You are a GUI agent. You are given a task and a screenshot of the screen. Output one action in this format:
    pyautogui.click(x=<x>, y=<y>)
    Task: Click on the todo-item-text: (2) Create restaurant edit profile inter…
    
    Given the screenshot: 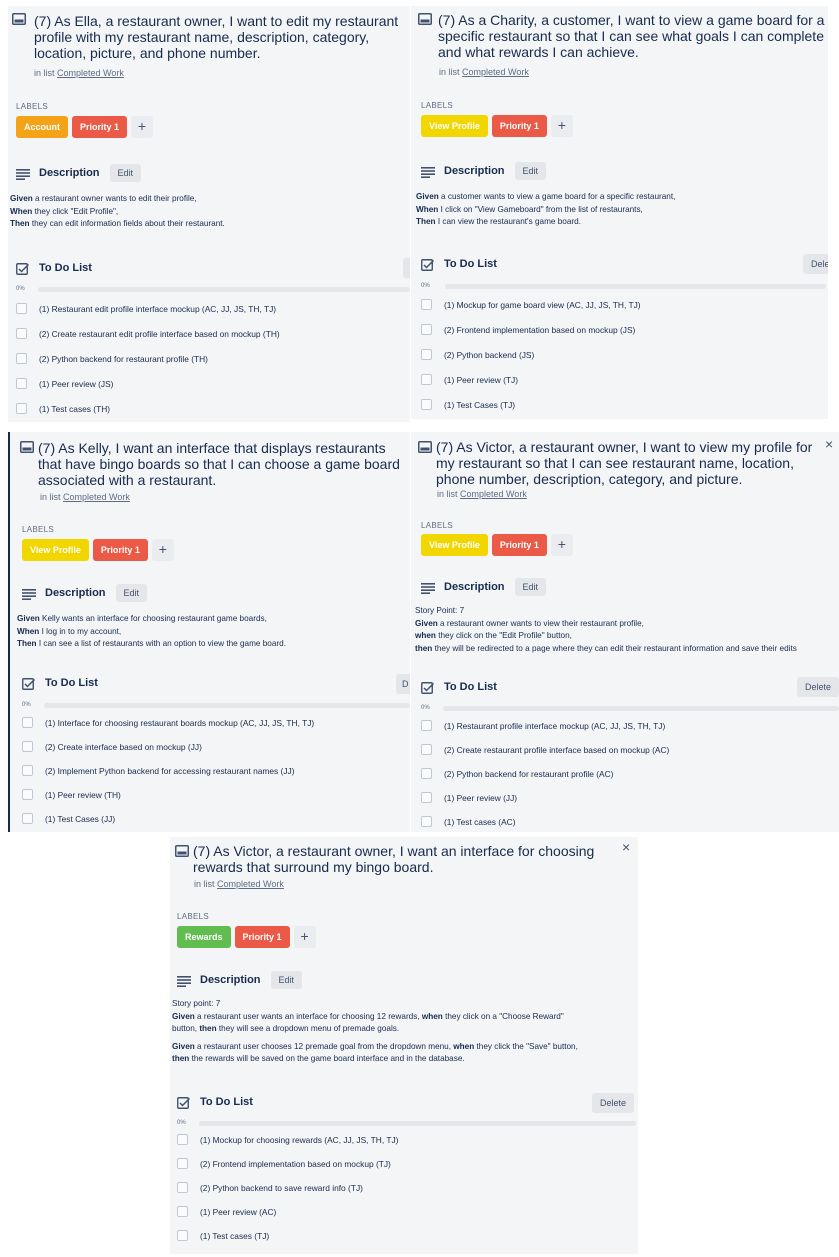 What is the action you would take?
    pyautogui.click(x=159, y=334)
    